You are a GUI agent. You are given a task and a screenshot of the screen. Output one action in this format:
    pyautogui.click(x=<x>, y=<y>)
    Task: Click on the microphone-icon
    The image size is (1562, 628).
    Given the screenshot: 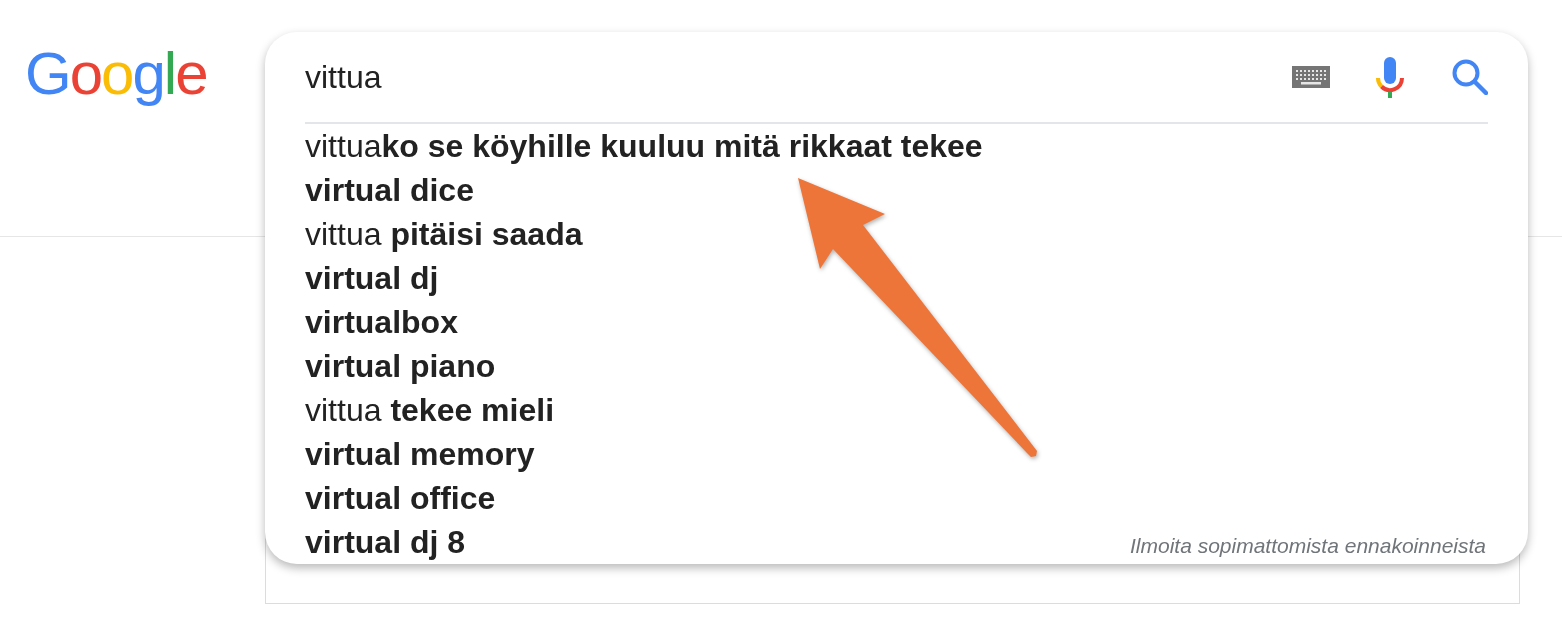 What is the action you would take?
    pyautogui.click(x=1390, y=77)
    